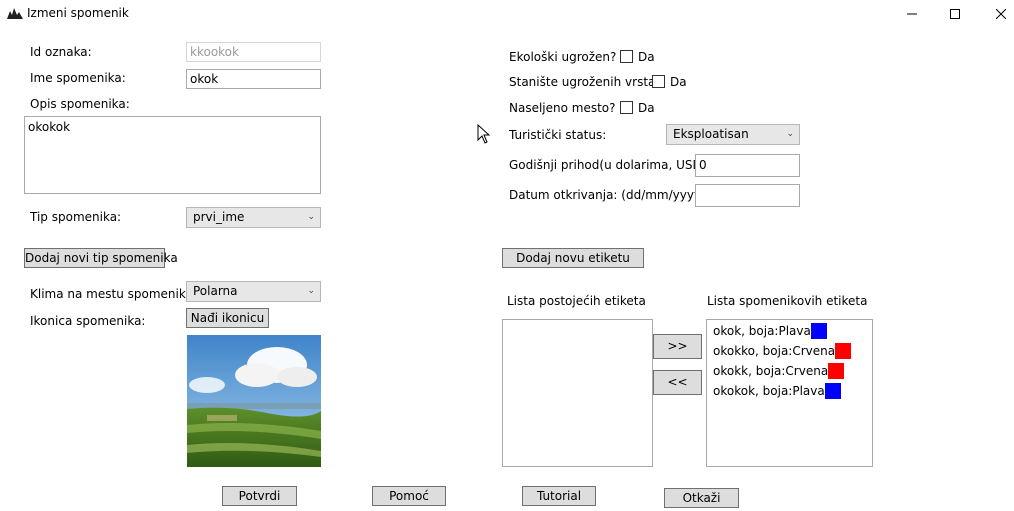 This screenshot has width=1014, height=511. Describe the element at coordinates (215, 291) in the screenshot. I see `climate-select-value: Polarna` at that location.